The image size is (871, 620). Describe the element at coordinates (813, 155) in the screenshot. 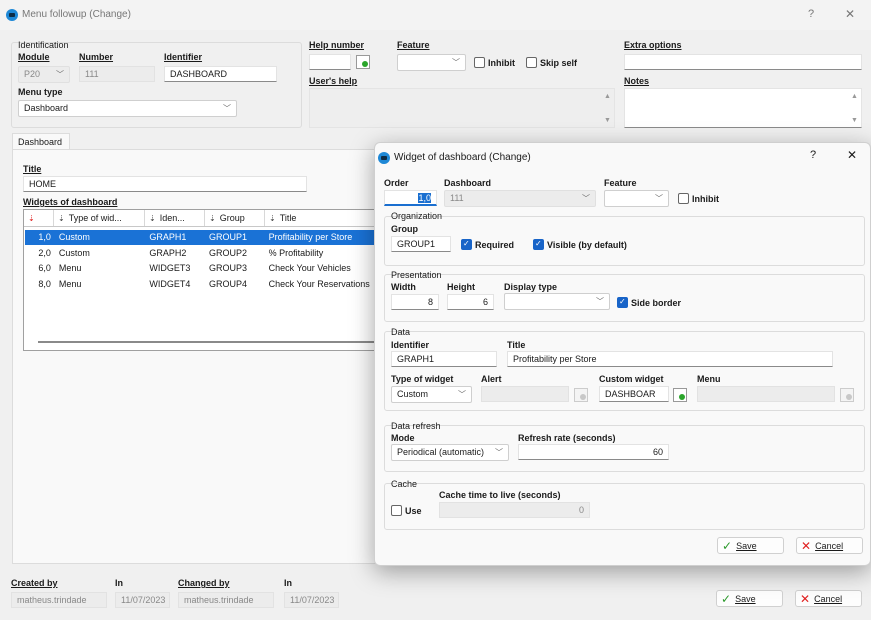

I see `dialog-help-button: ?` at that location.